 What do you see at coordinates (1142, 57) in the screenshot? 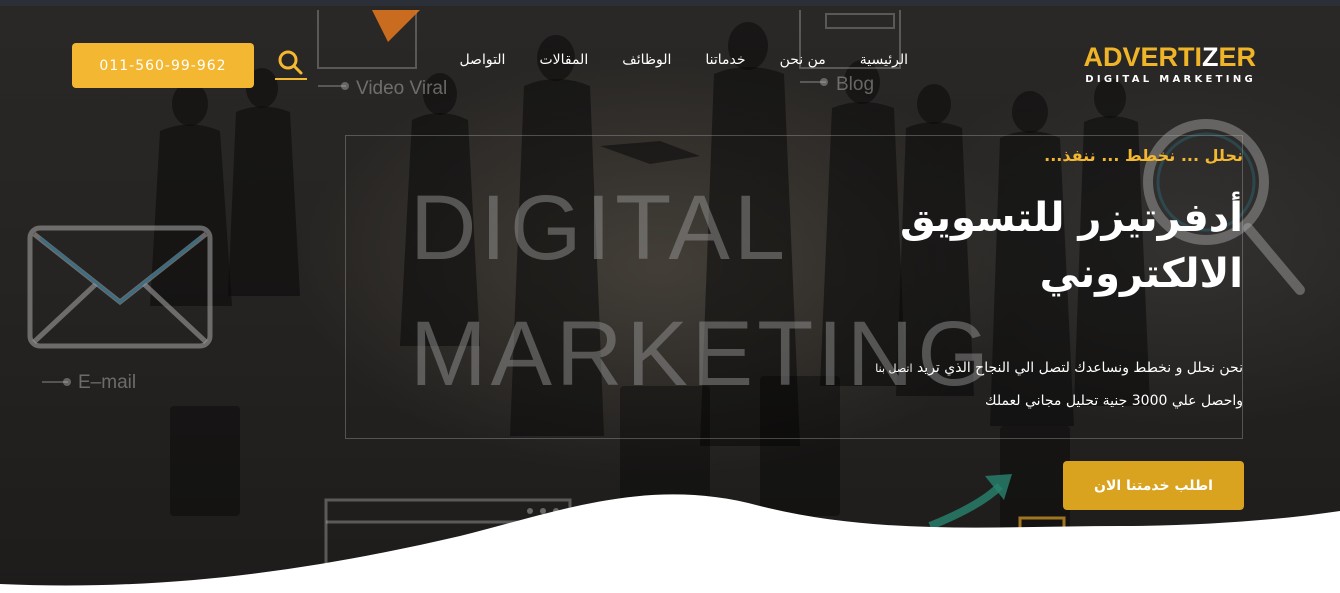
I see `logo-text-part1: ADVERTI` at bounding box center [1142, 57].